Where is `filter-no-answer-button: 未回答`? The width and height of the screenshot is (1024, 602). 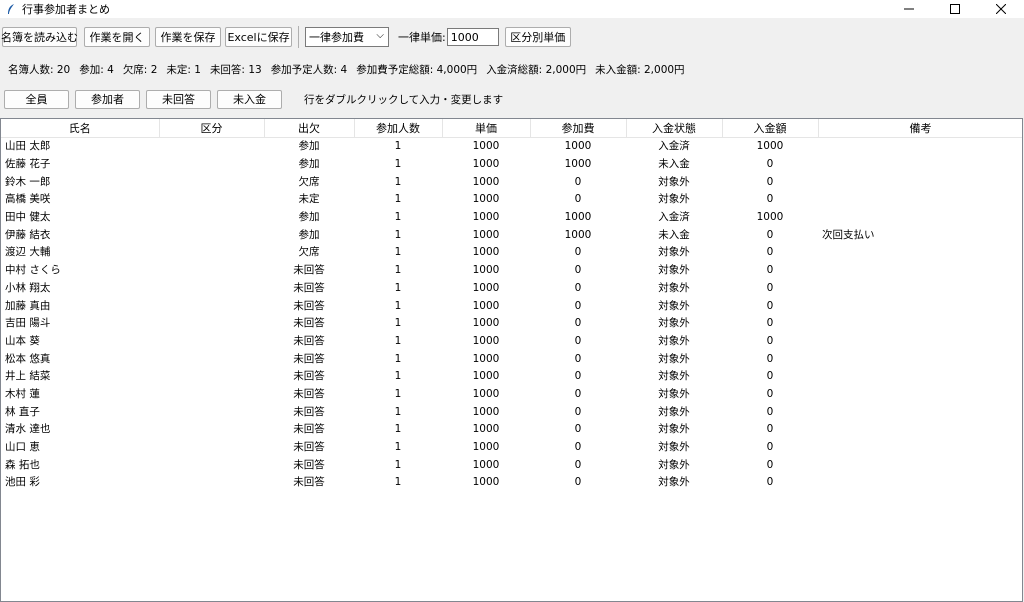
filter-no-answer-button: 未回答 is located at coordinates (178, 99).